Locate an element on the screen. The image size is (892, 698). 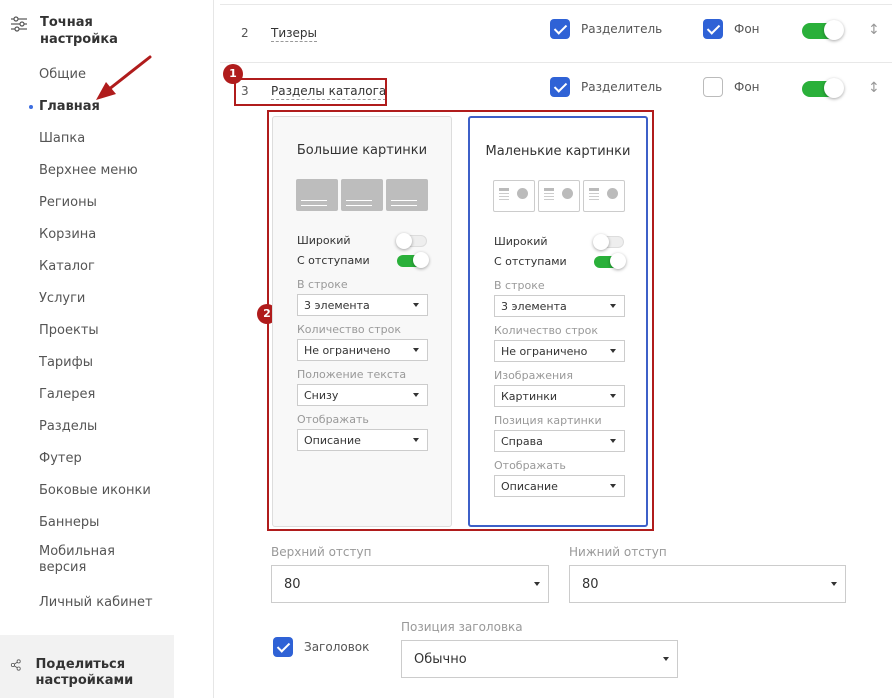
sidebar-item-banners: Баннеры is located at coordinates (96, 528).